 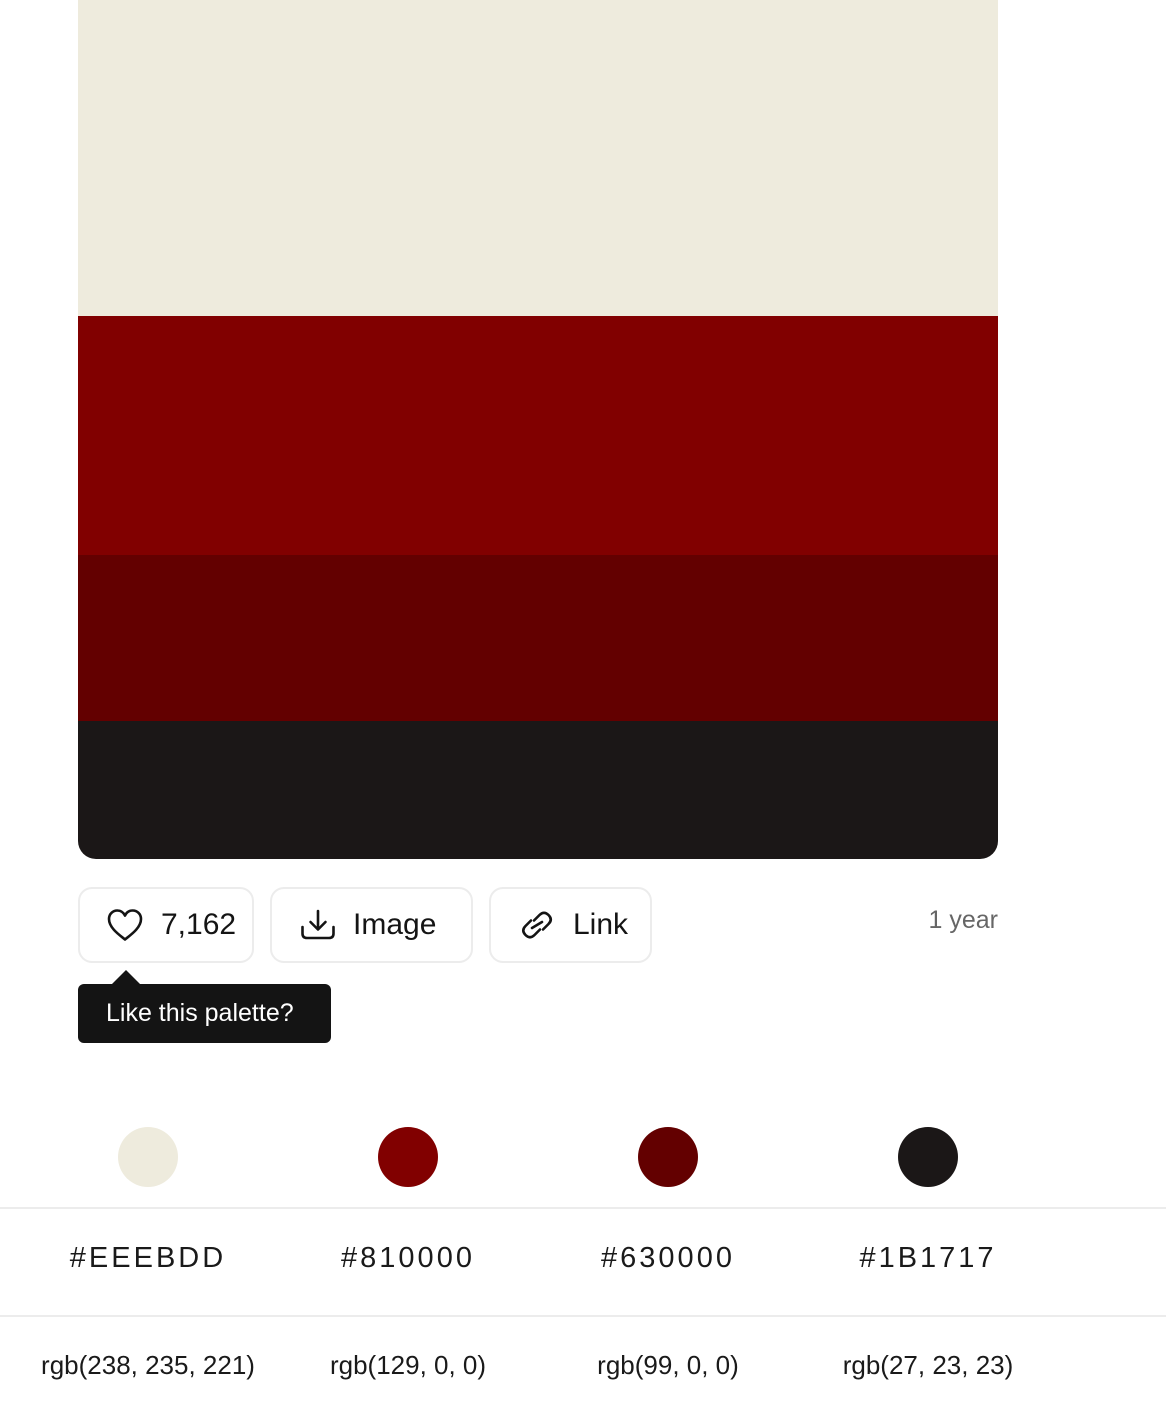 I want to click on download-image-label: Image, so click(x=395, y=924).